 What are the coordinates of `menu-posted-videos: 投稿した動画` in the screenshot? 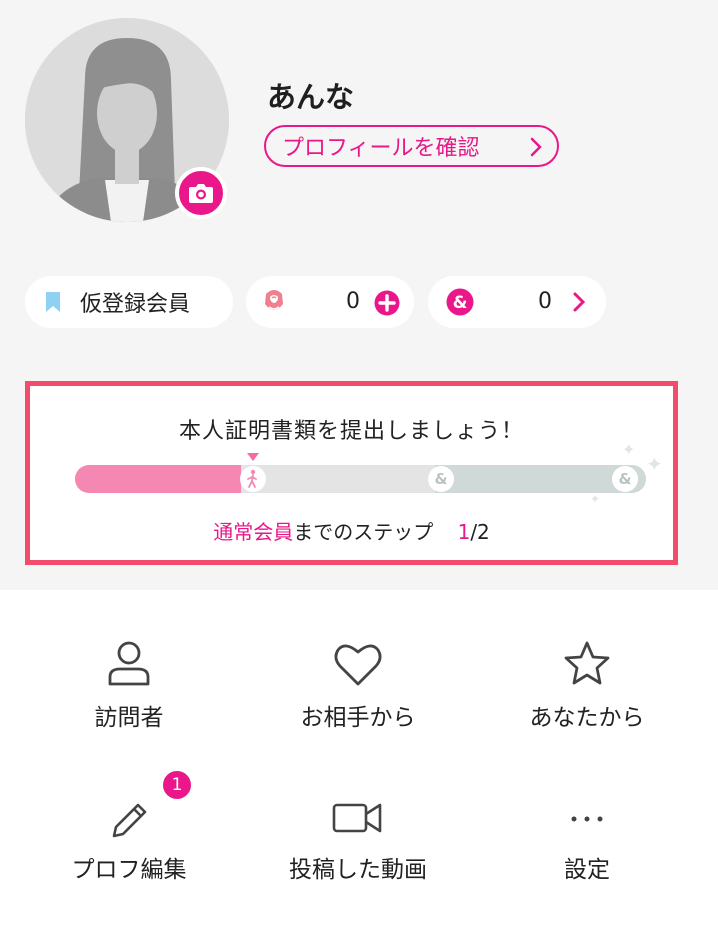 It's located at (358, 840).